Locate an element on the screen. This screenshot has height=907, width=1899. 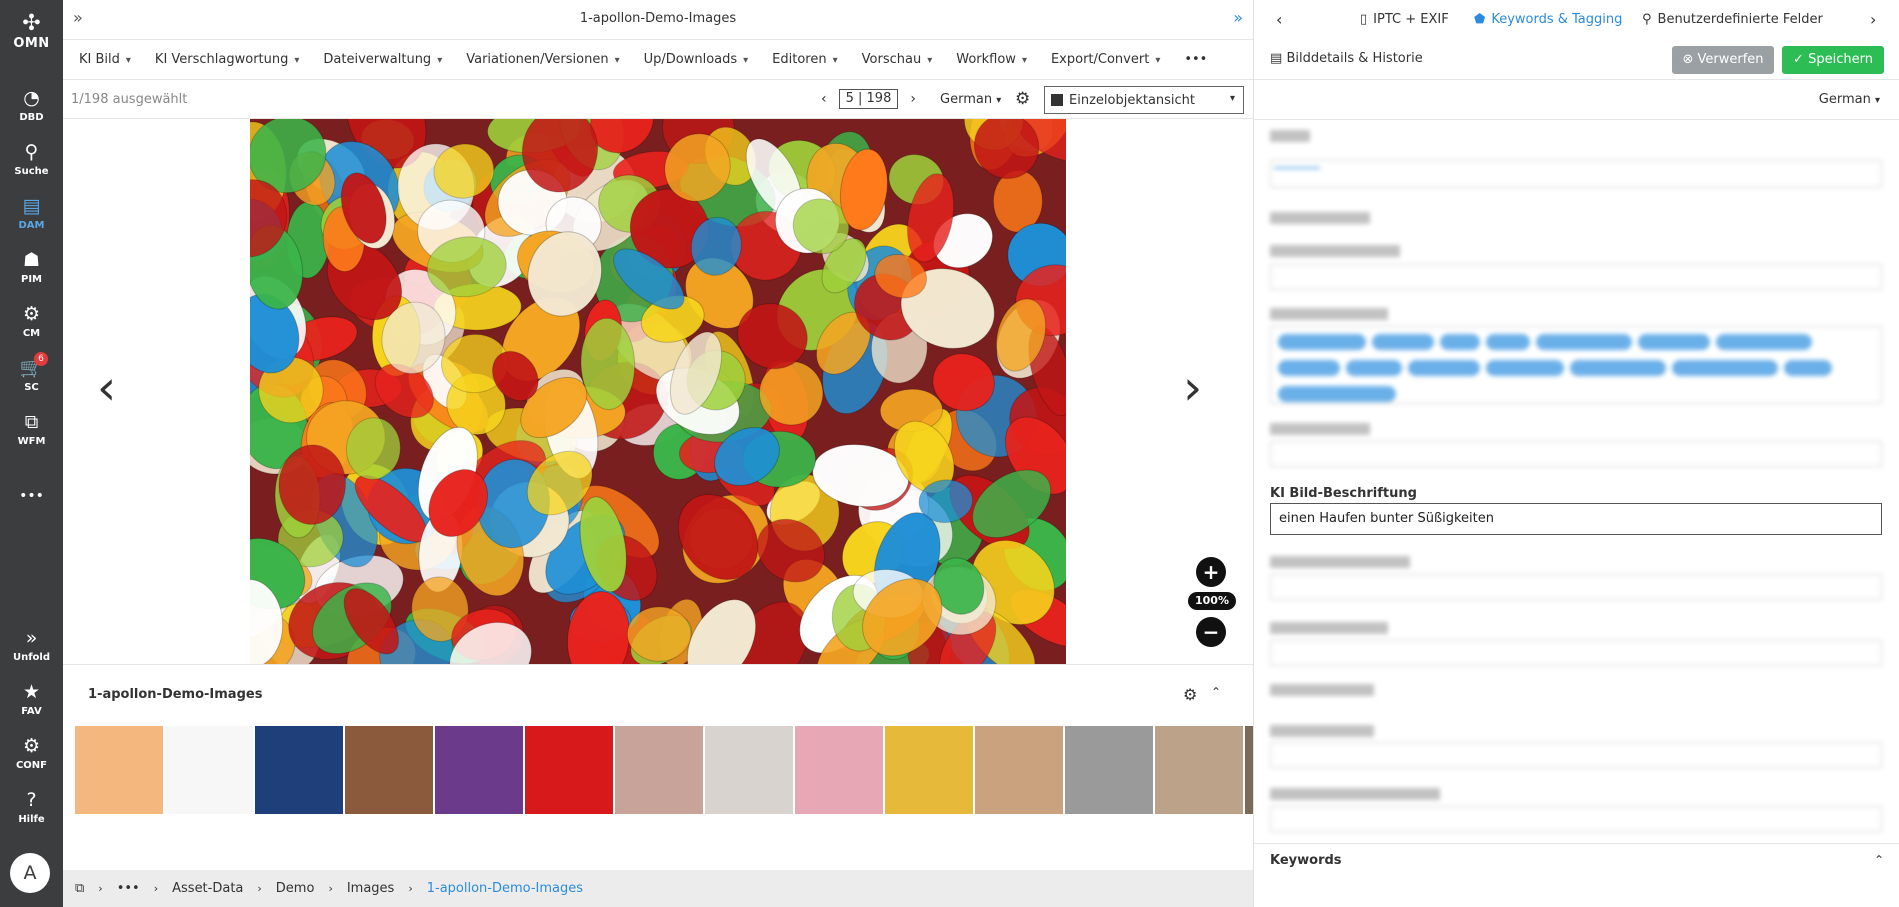
thumbnail-item: a is located at coordinates (1249, 776).